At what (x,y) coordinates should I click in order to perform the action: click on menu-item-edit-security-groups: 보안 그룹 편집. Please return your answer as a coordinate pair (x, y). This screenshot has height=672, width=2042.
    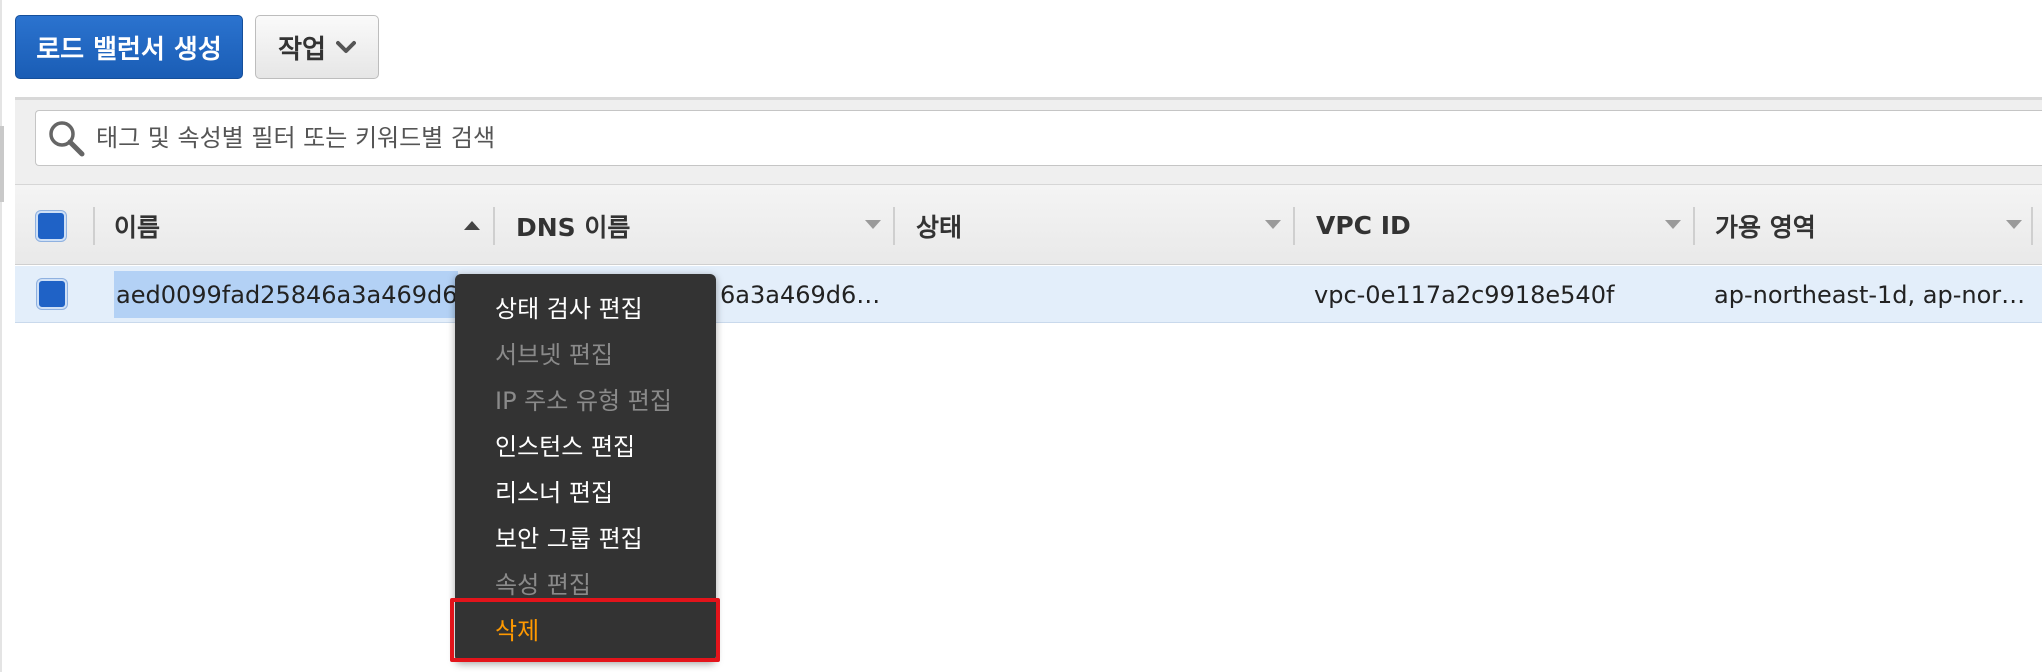
    Looking at the image, I should click on (585, 536).